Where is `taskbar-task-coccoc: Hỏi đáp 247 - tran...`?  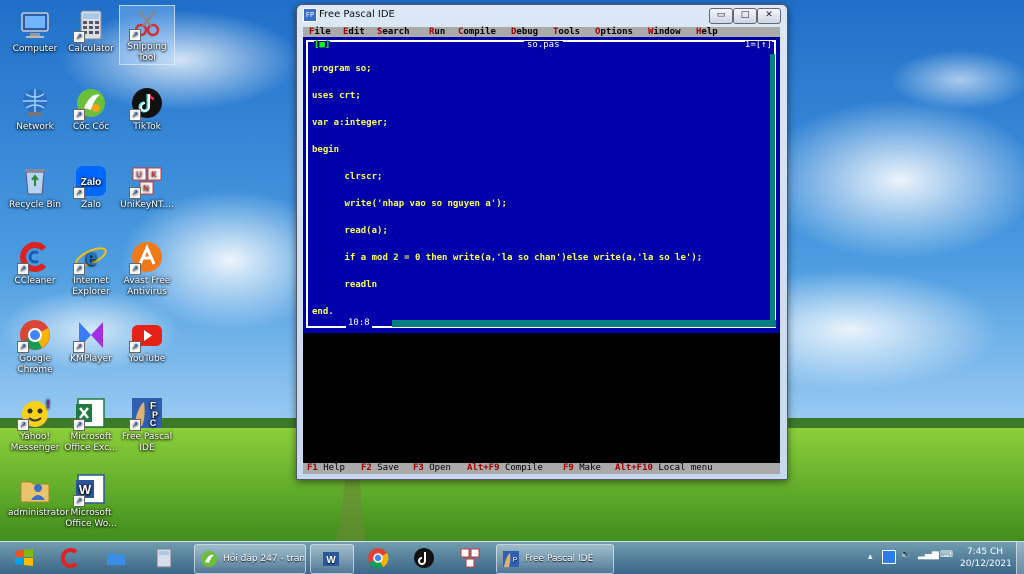
taskbar-task-coccoc: Hỏi đáp 247 - tran... is located at coordinates (250, 559).